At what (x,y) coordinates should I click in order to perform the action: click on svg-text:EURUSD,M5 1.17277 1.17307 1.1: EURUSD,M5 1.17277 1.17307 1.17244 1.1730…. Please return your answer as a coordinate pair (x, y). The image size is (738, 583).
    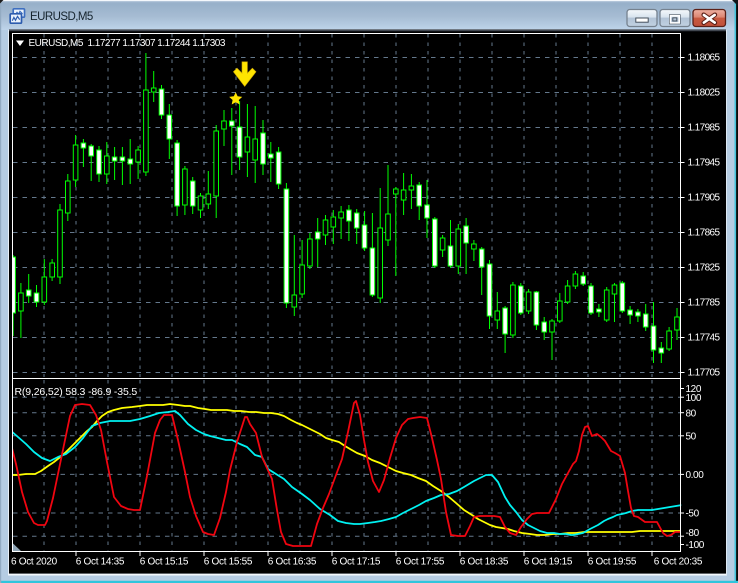
    Looking at the image, I should click on (127, 43).